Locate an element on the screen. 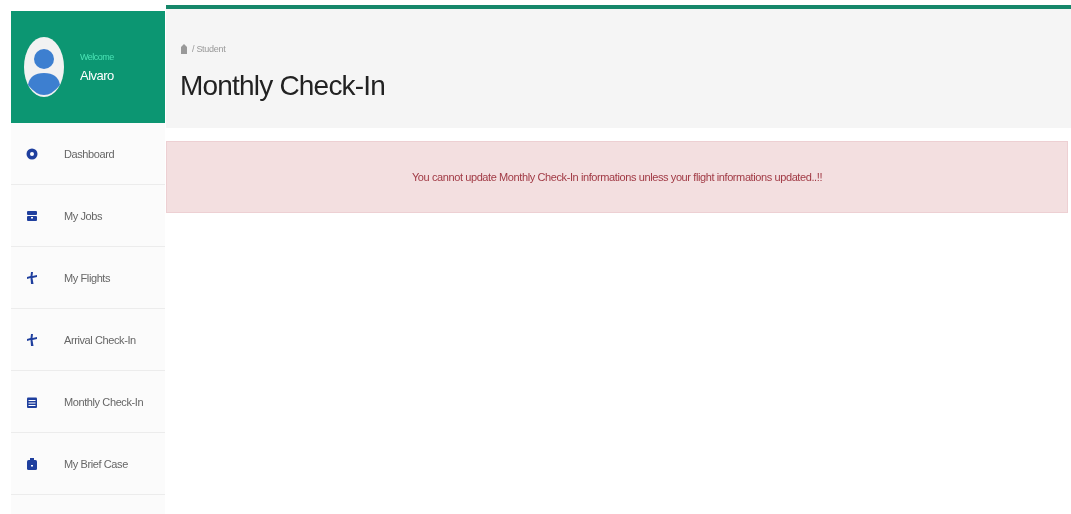  home-icon is located at coordinates (184, 48).